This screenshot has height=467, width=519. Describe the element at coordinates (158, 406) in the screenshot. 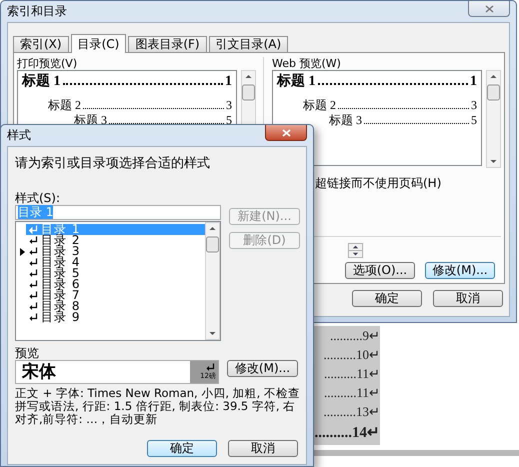

I see `style-description: 正文 + 字体: Times New Roman, 小四, 加粗, 不检查拼写或语法, 行距: 1.5 倍行距, 制表位: 39.5 字符, 右对齐,前导符: …，自动更新` at that location.